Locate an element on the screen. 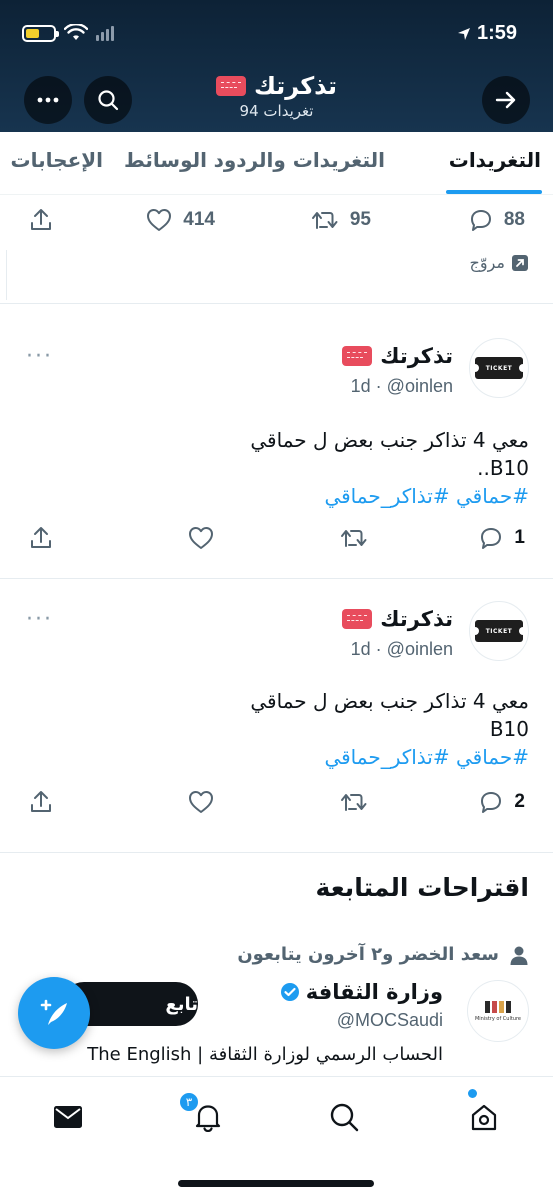 This screenshot has width=553, height=1200. reply-button: 1 is located at coordinates (501, 538).